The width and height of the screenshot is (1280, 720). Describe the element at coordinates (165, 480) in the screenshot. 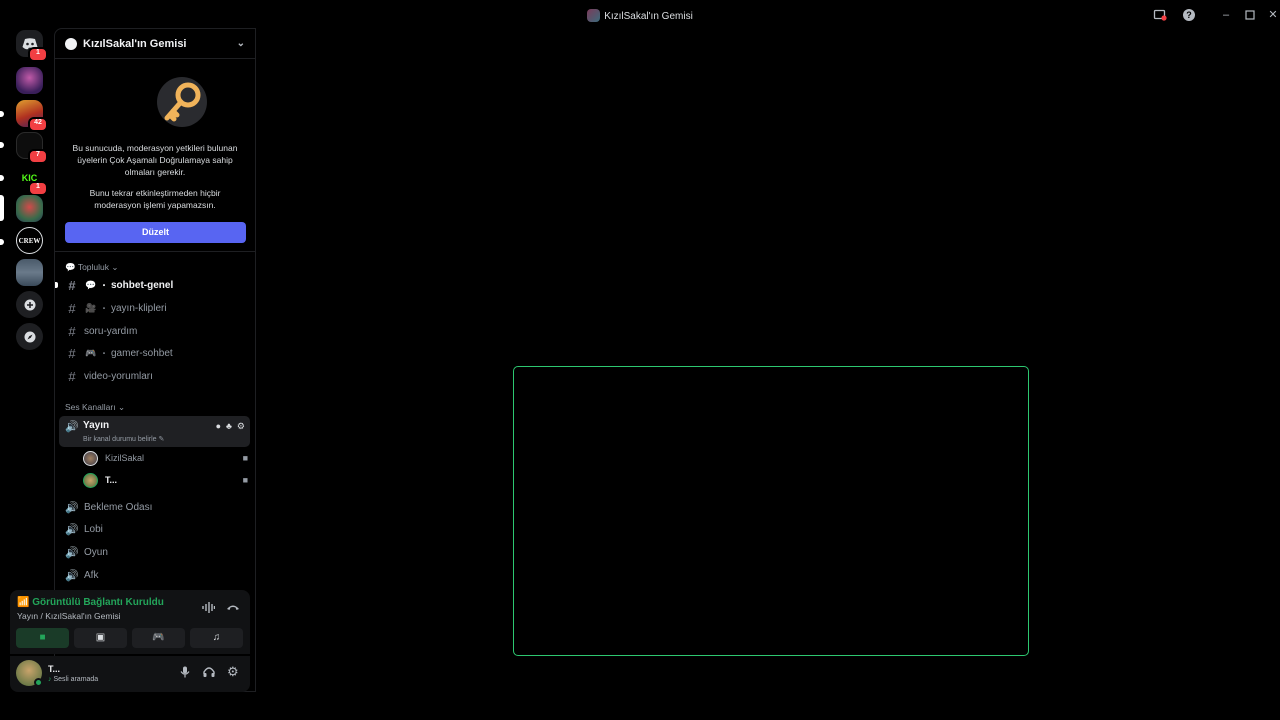

I see `voice-user: T... ■` at that location.